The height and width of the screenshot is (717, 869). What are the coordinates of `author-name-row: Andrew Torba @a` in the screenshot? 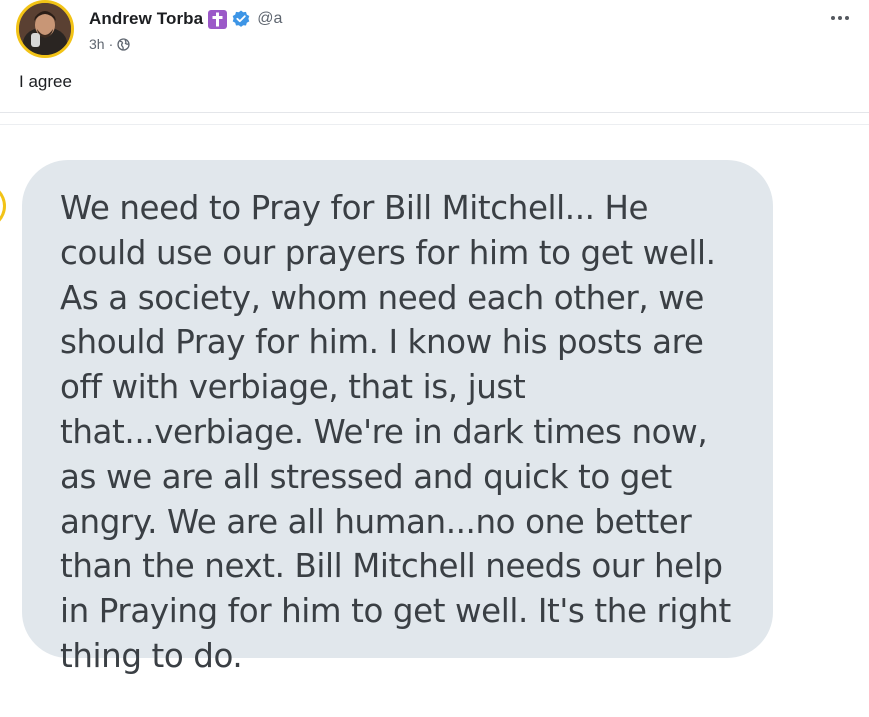 It's located at (185, 19).